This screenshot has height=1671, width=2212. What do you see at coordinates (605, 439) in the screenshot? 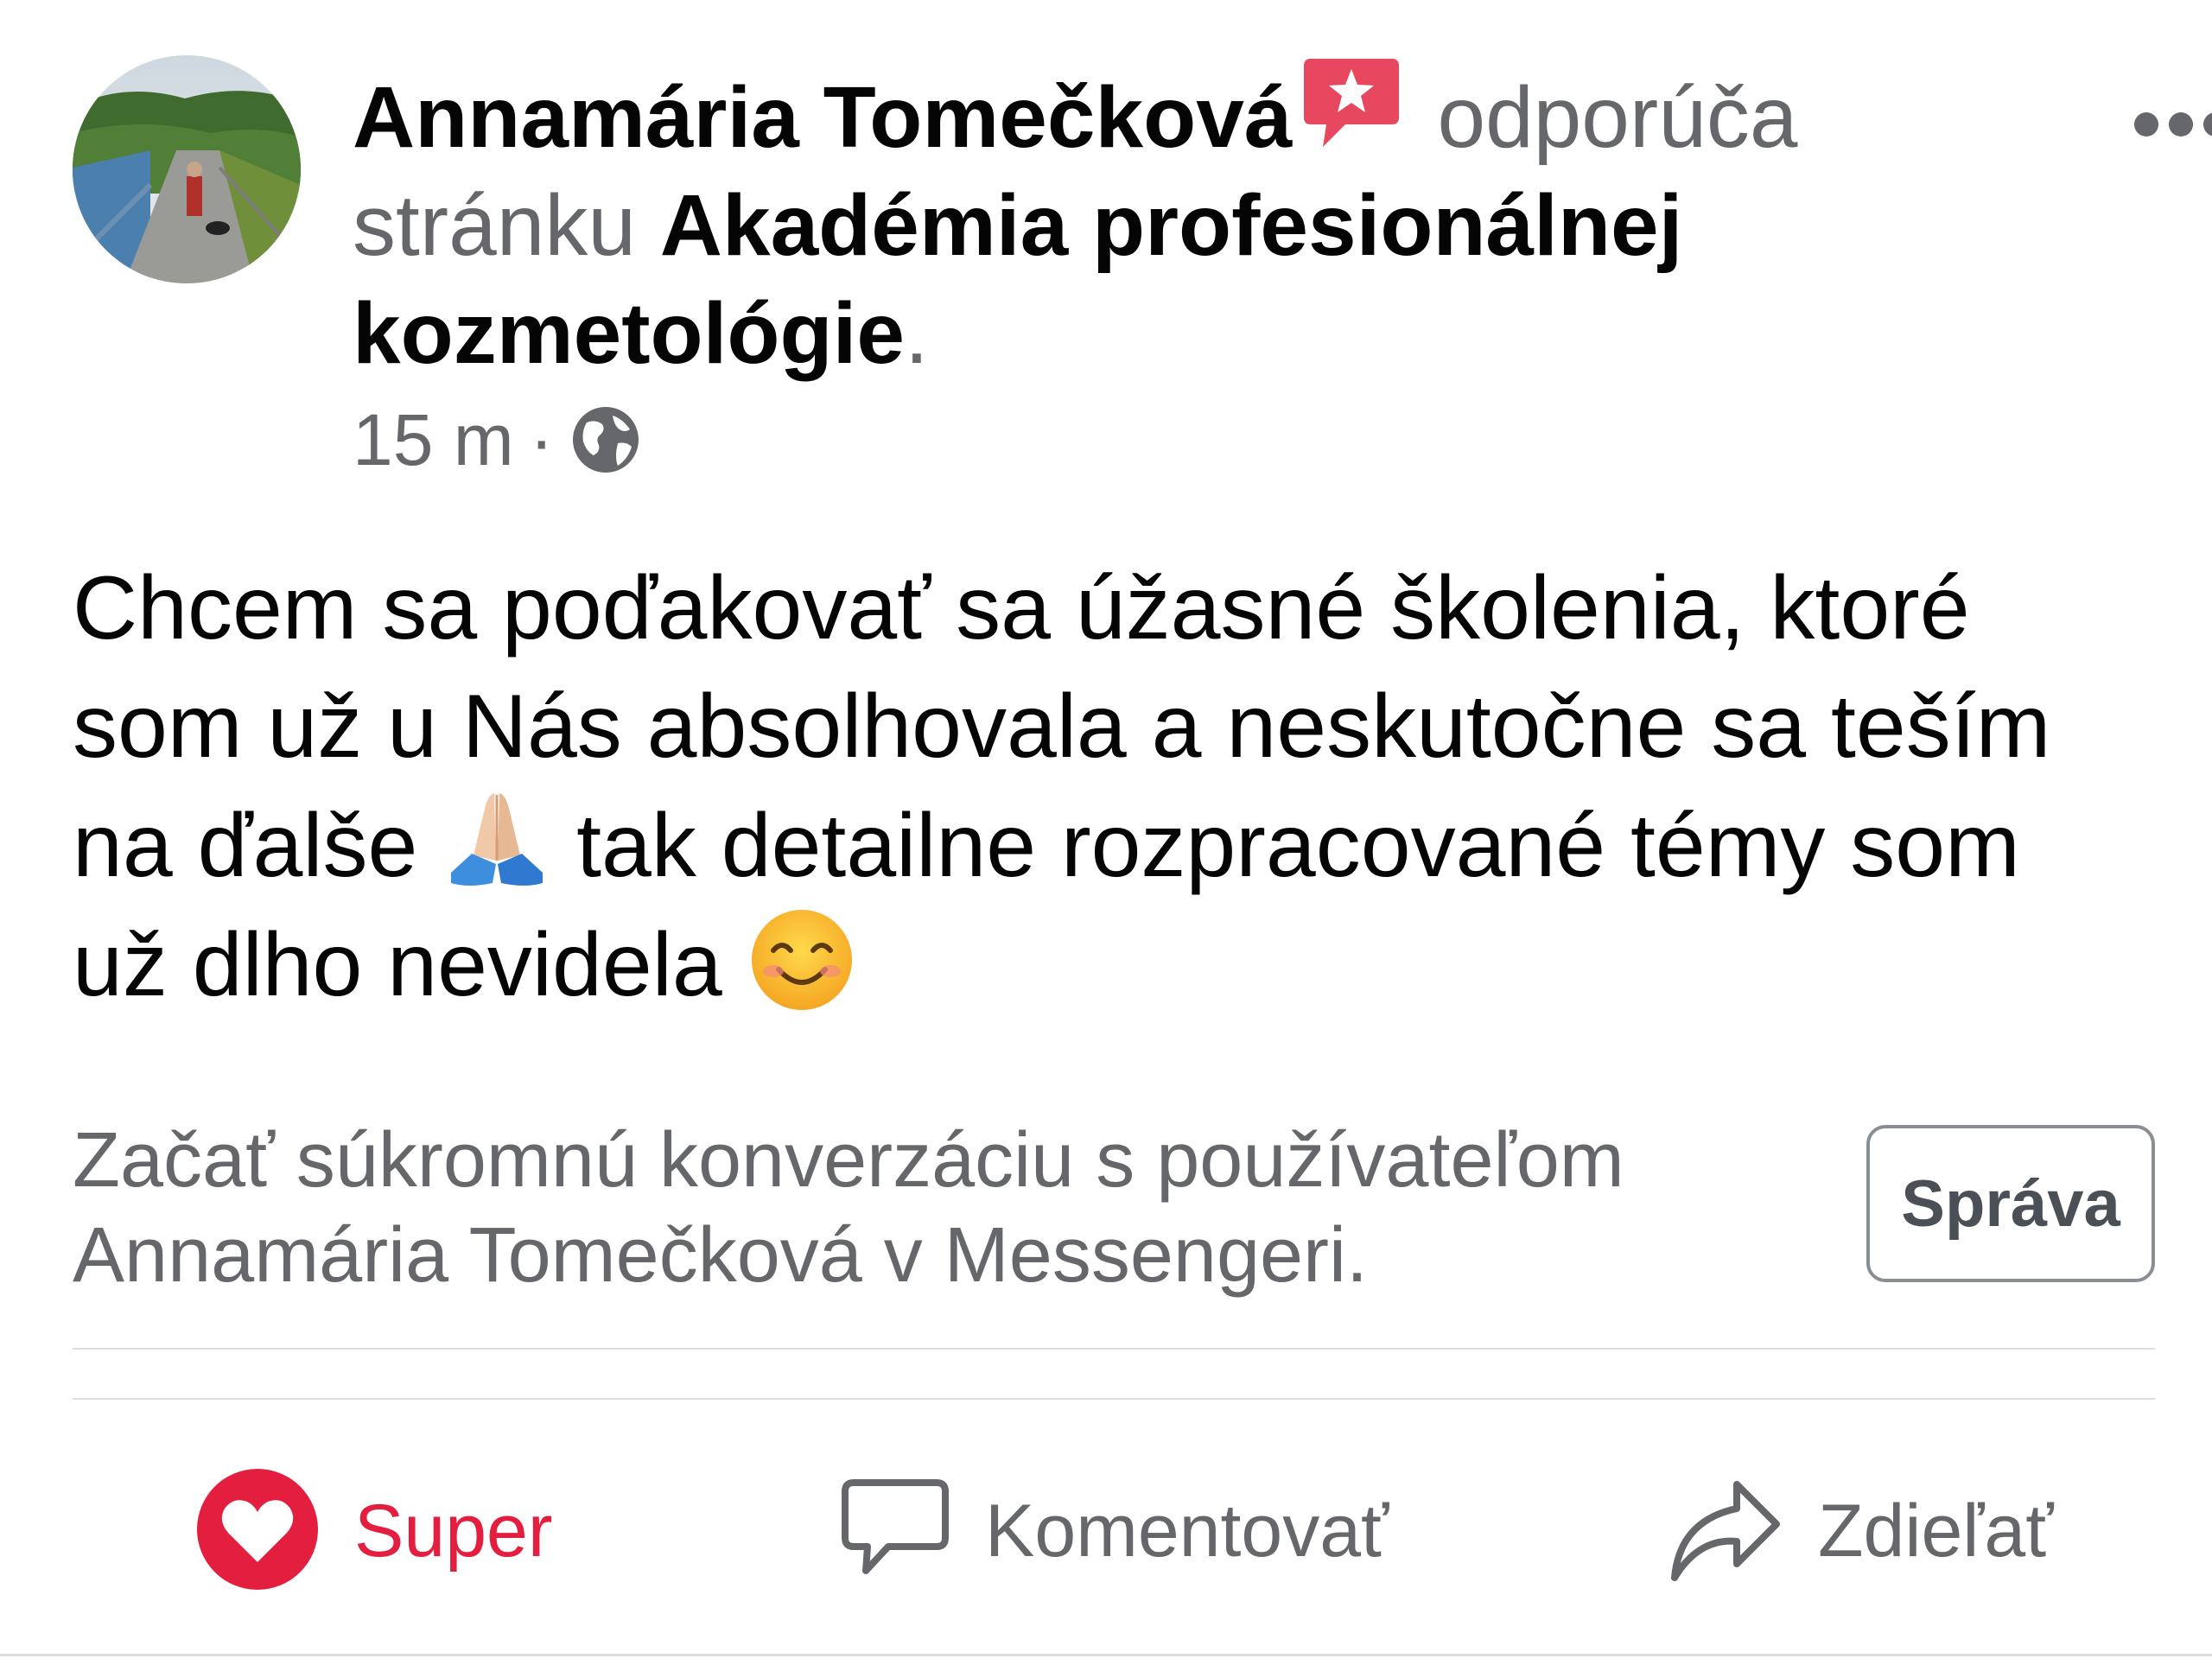
I see `globe-icon` at bounding box center [605, 439].